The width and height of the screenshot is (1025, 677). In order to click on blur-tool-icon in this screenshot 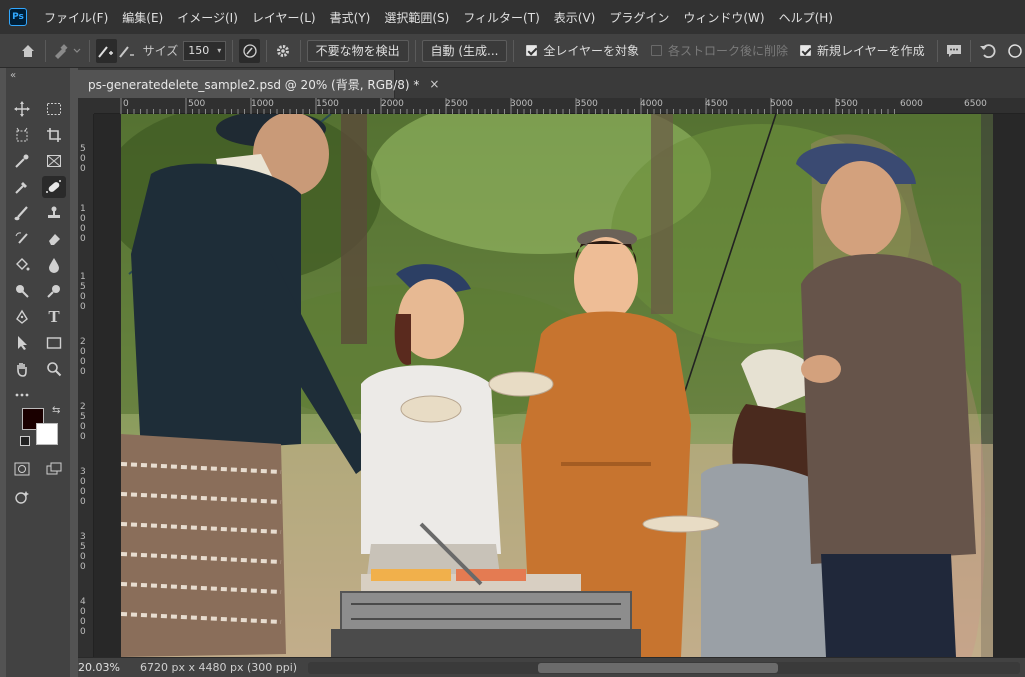, I will do `click(54, 265)`.